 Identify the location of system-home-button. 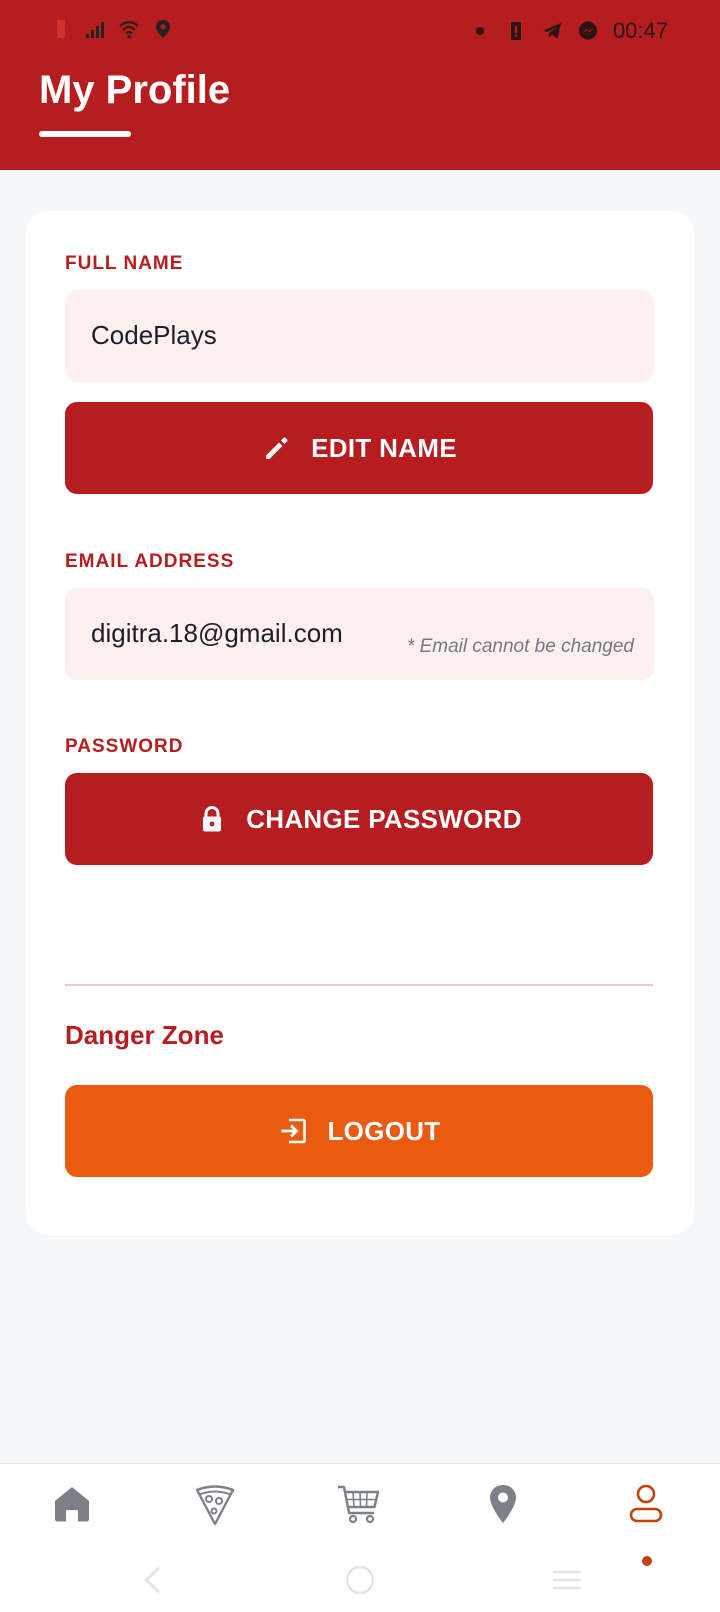
(360, 1580).